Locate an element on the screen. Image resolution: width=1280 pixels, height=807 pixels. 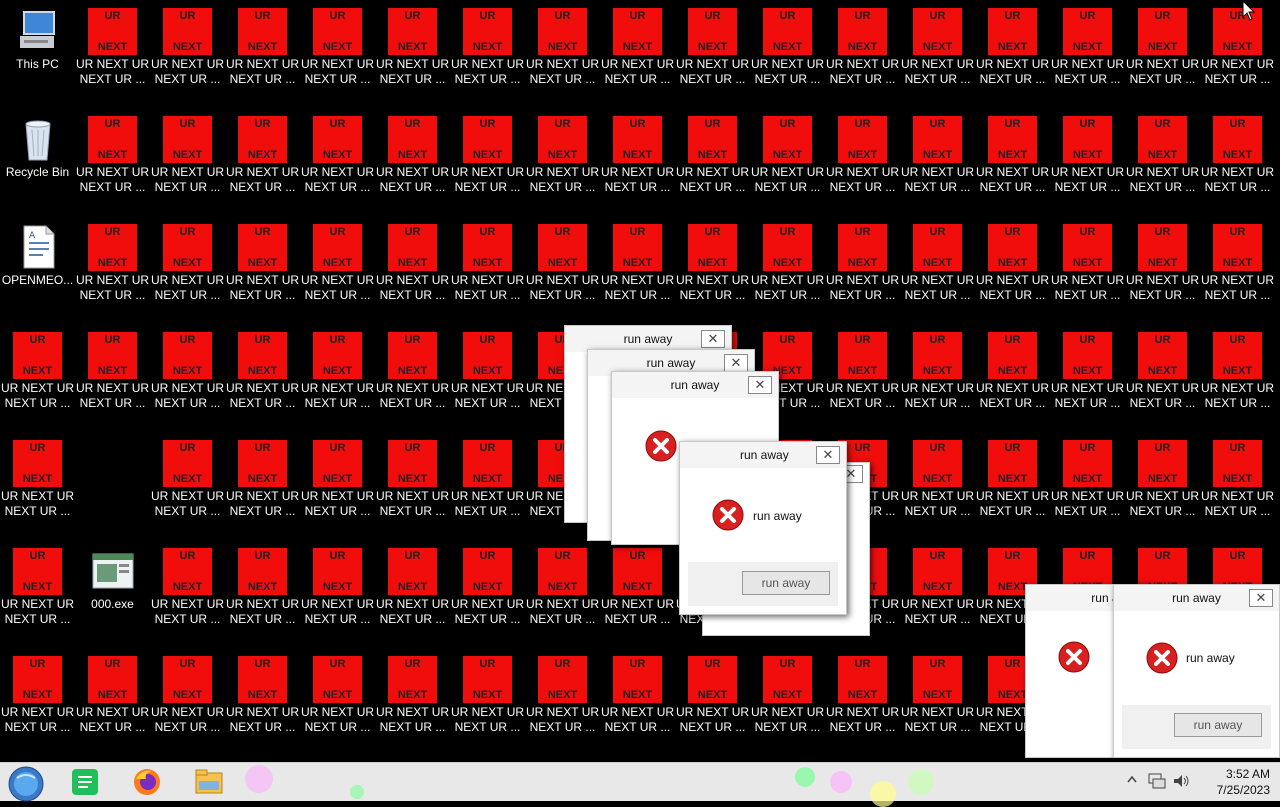
desktop-icon-recycle-bin: Recycle Bin is located at coordinates (37, 162).